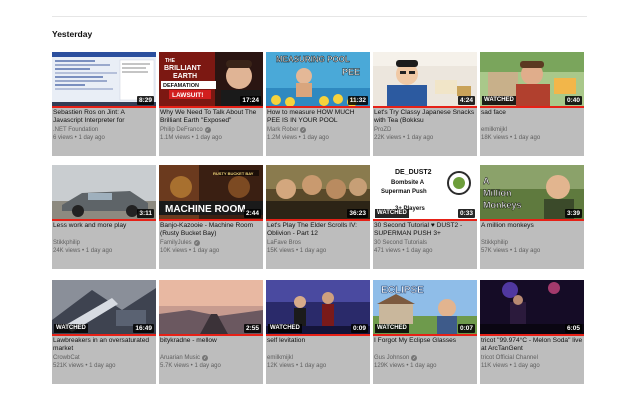 Image resolution: width=640 pixels, height=400 pixels. I want to click on video-thumbnail: A Million Monkeys 3:39, so click(532, 193).